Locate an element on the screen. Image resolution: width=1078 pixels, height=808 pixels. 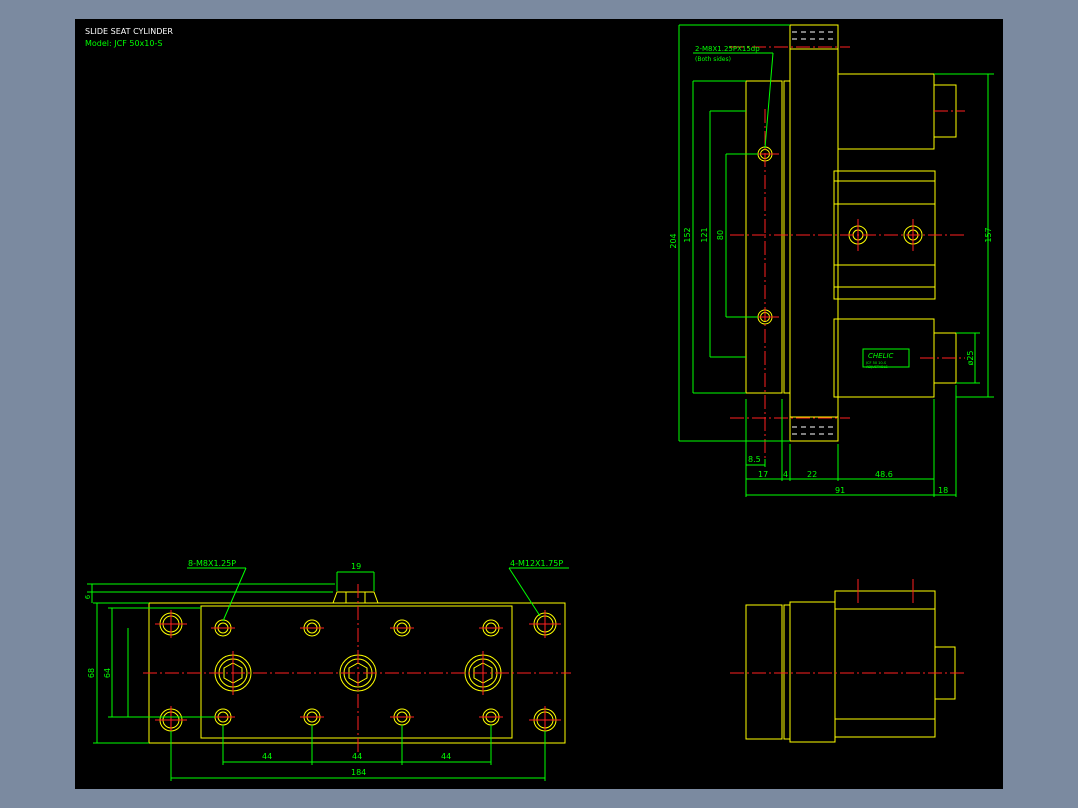
dim-44-c: 44 is located at coordinates (446, 756).